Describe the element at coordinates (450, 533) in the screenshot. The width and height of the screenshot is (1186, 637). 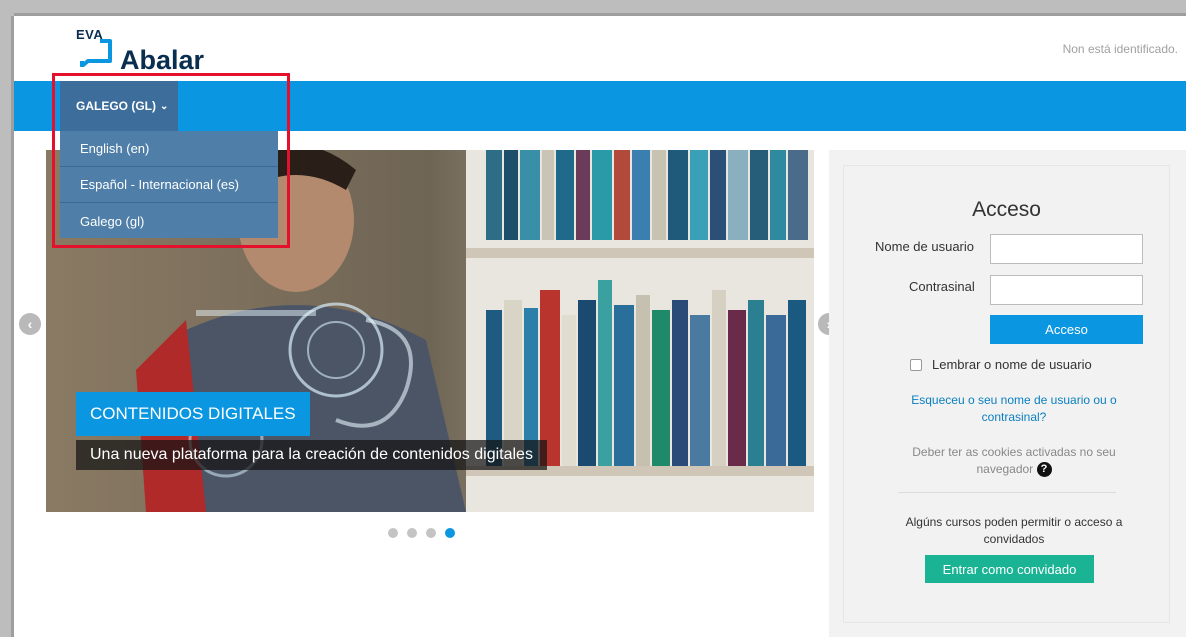
I see `carousel-dot-active` at that location.